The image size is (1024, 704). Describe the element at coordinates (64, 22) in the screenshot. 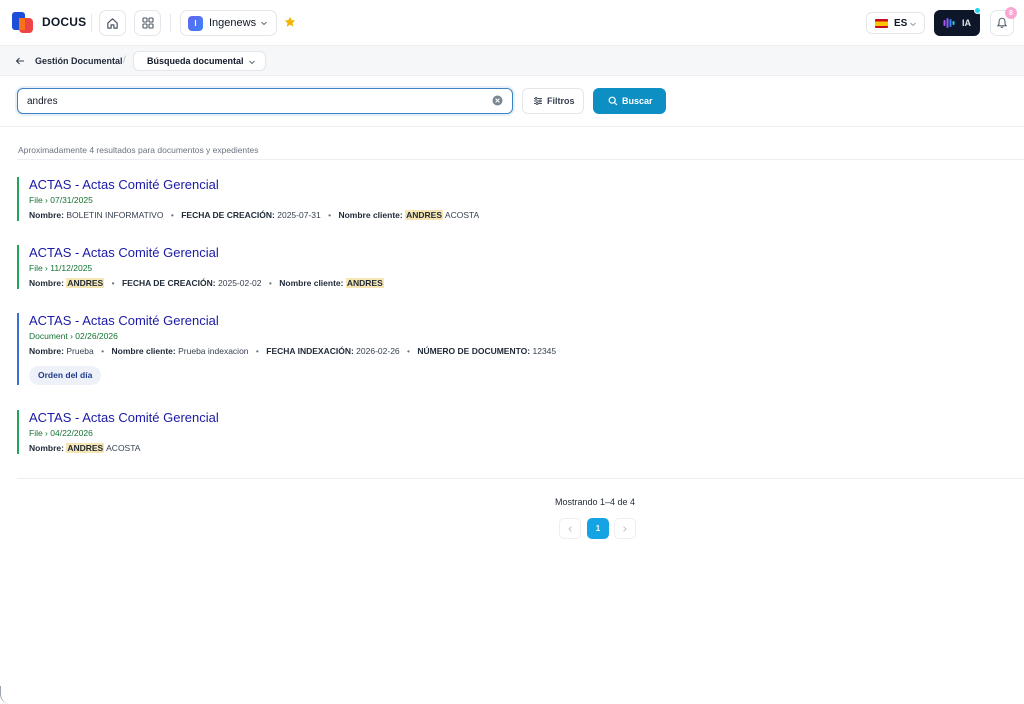

I see `brand-name: DOCUS` at that location.